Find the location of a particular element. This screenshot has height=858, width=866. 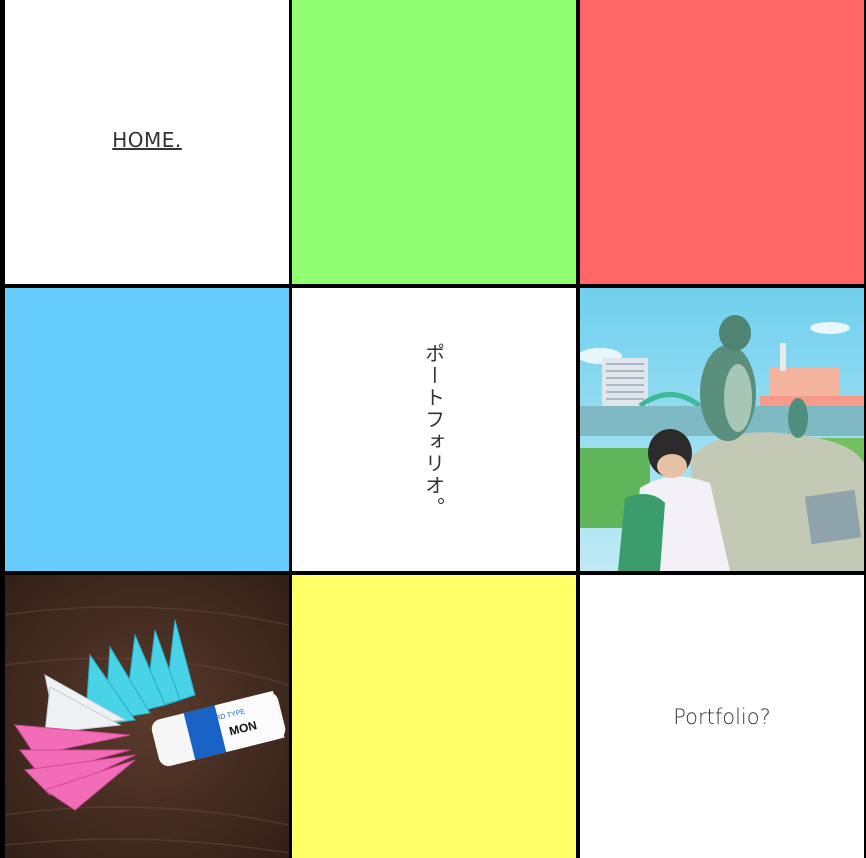

japanese-title: ポートフォリオ。 is located at coordinates (433, 431).